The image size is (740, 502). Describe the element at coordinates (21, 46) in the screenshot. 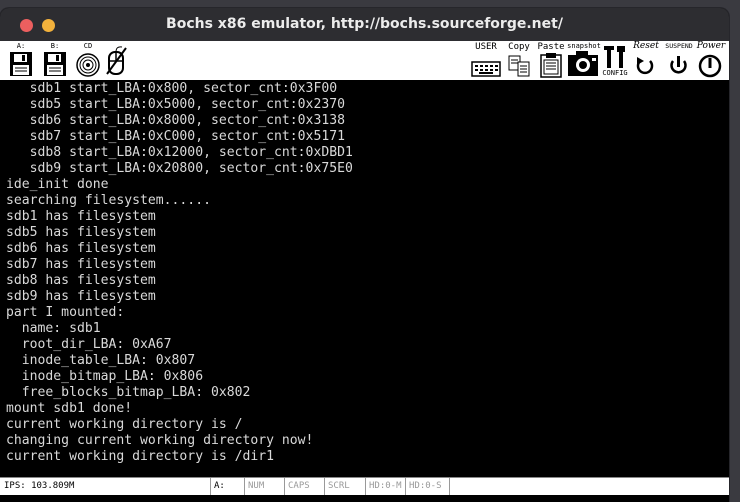

I see `floppy-a-label: A:` at that location.